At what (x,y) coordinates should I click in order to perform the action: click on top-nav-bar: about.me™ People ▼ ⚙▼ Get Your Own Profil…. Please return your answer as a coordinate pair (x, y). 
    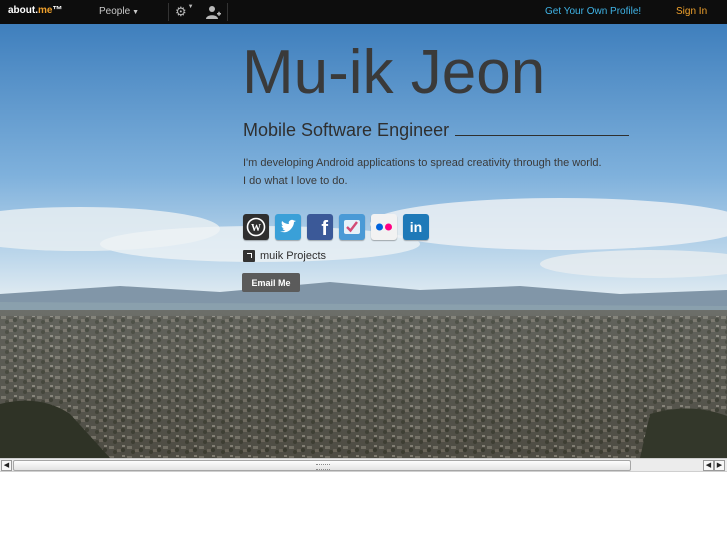
    Looking at the image, I should click on (363, 12).